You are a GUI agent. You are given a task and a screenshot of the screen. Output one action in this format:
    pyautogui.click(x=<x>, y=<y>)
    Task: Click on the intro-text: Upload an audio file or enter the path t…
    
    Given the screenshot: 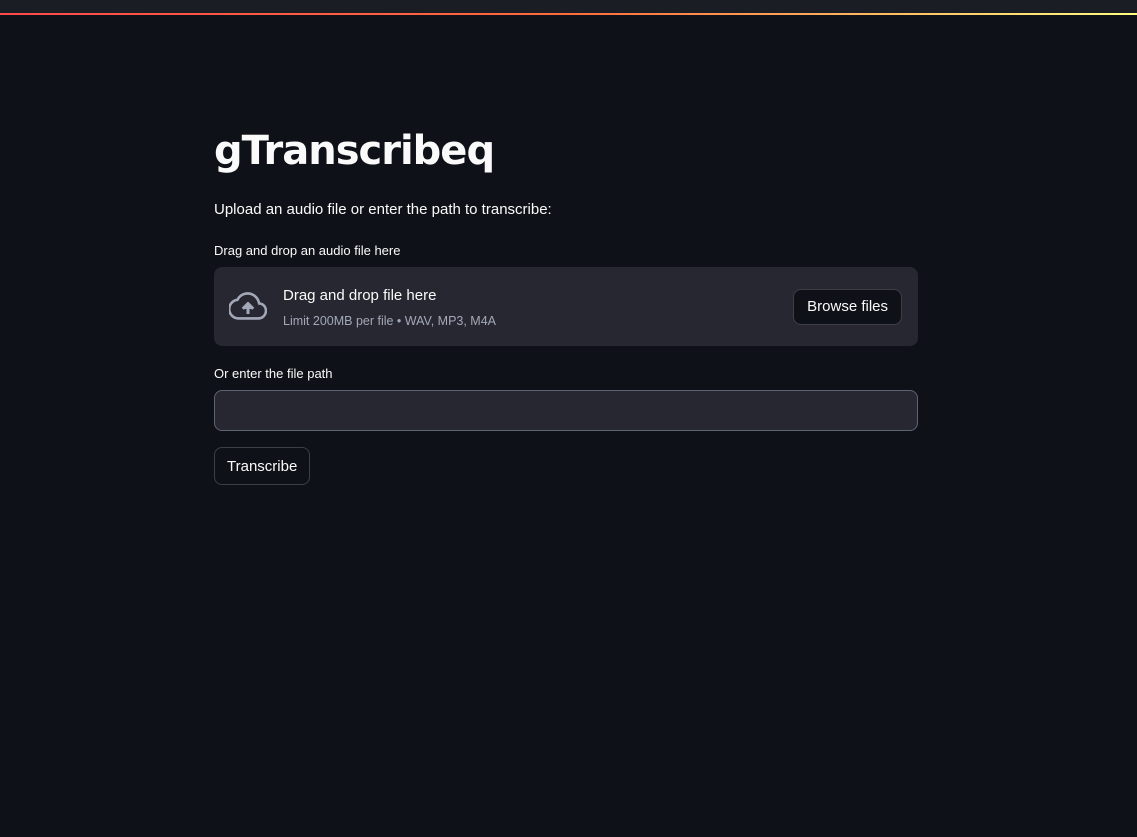 What is the action you would take?
    pyautogui.click(x=383, y=209)
    